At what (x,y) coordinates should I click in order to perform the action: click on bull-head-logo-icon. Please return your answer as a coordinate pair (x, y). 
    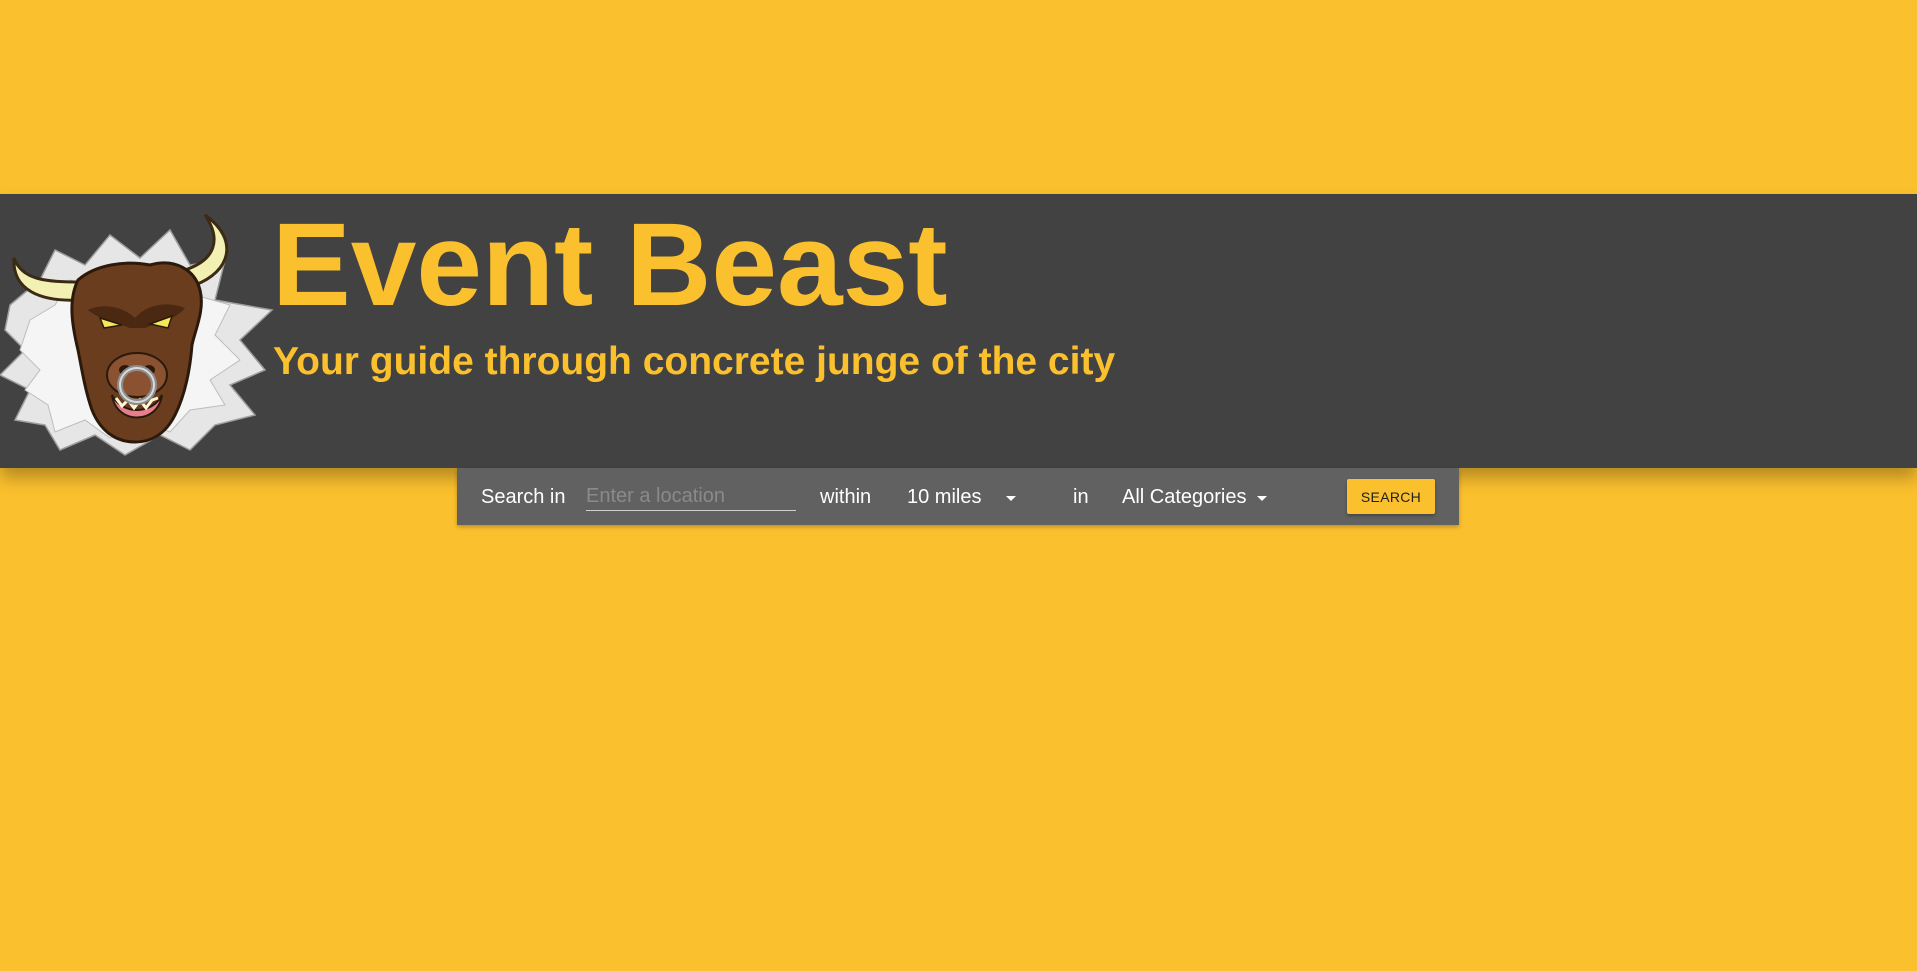
    Looking at the image, I should click on (137, 334).